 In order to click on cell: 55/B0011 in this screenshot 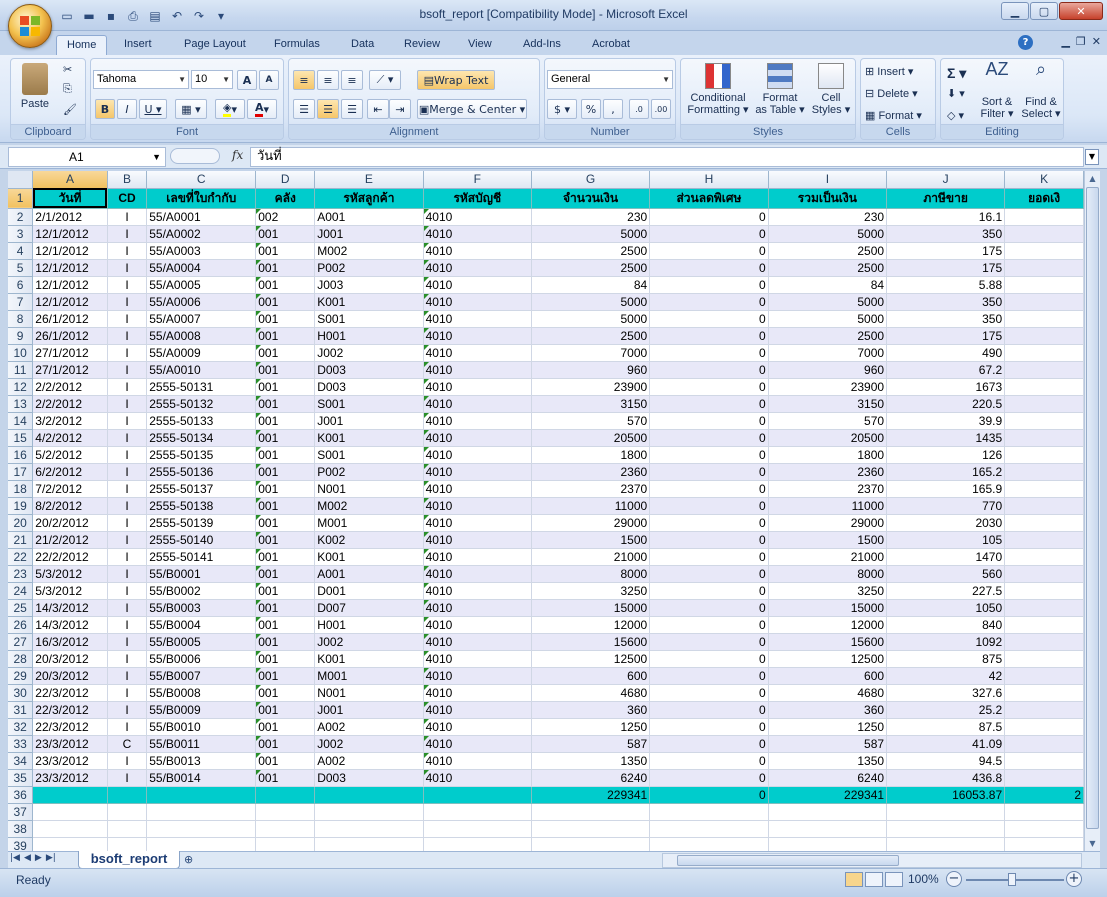, I will do `click(201, 744)`.